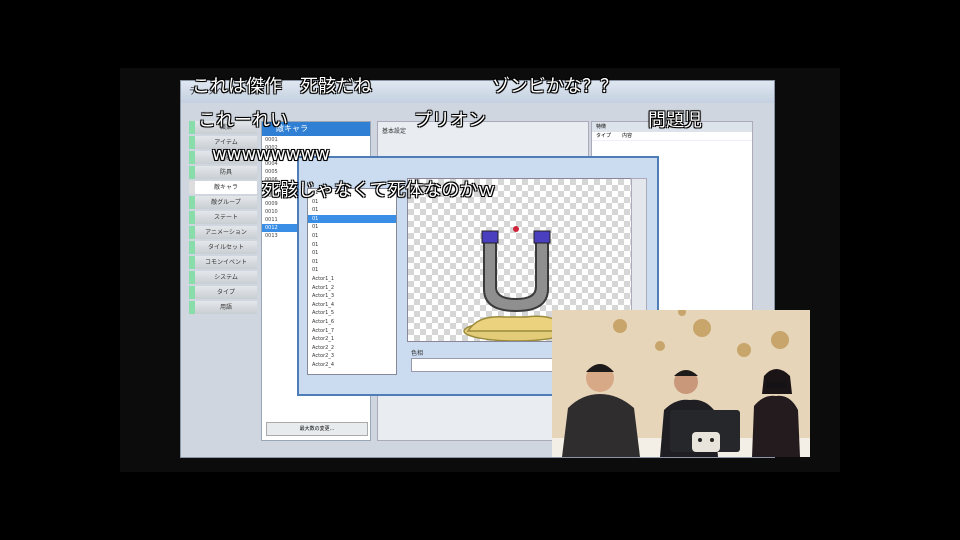 Image resolution: width=960 pixels, height=540 pixels. I want to click on file-list-item: Actor1_1, so click(352, 279).